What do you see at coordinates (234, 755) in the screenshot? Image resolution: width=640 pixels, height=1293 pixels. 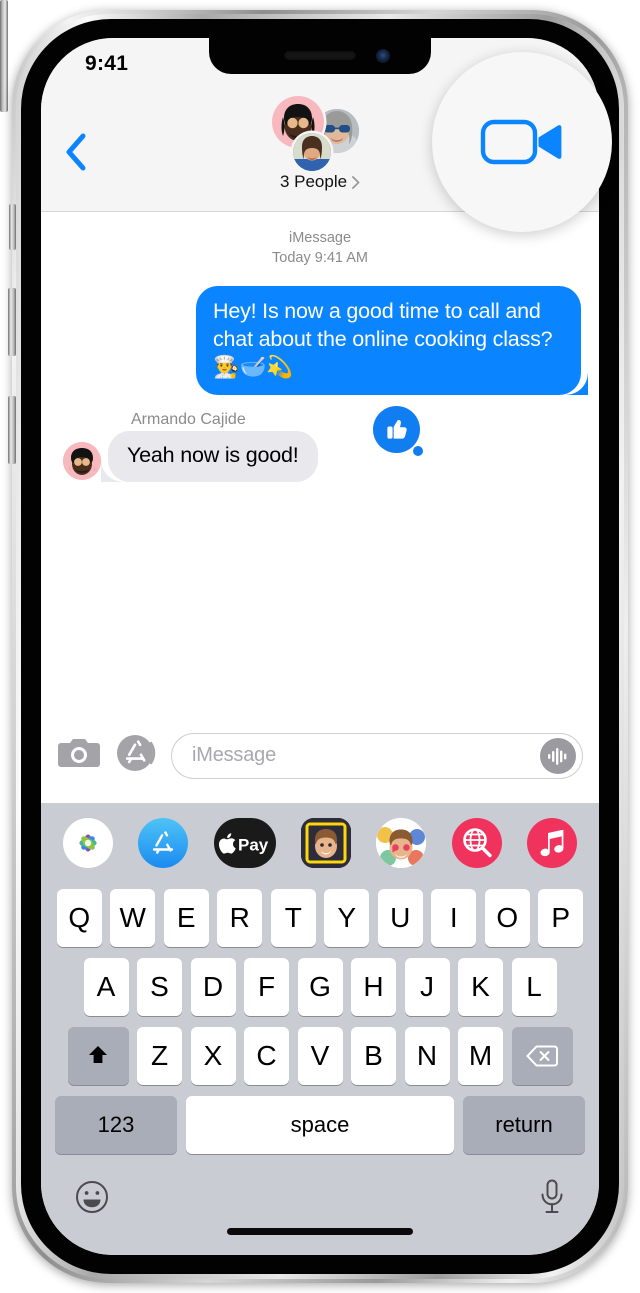 I see `message-input-placeholder: iMessage` at bounding box center [234, 755].